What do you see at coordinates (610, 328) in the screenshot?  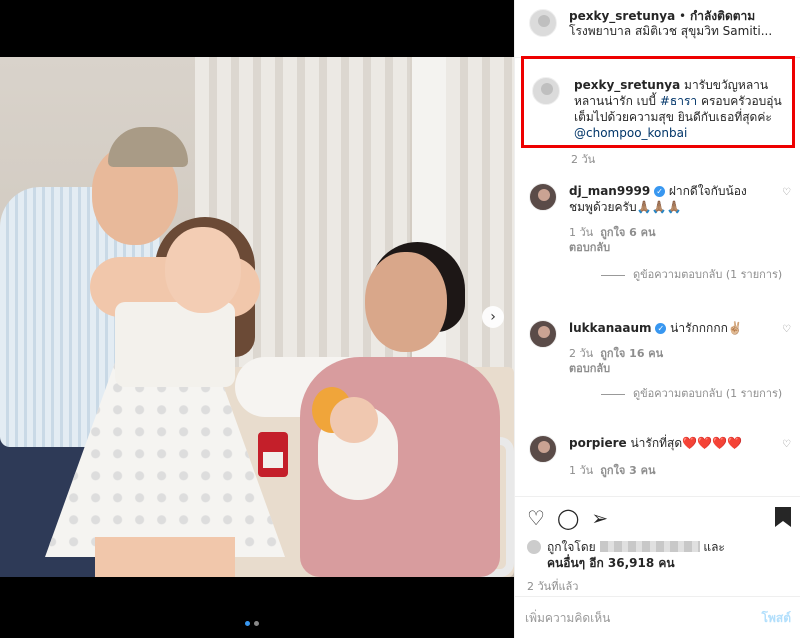 I see `comment-username: lukkanaaum` at bounding box center [610, 328].